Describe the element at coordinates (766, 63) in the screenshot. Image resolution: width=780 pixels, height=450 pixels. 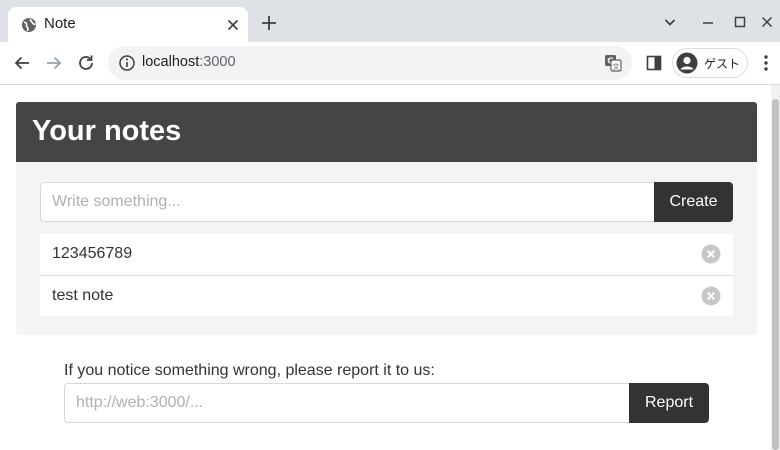
I see `kebab-menu-icon` at that location.